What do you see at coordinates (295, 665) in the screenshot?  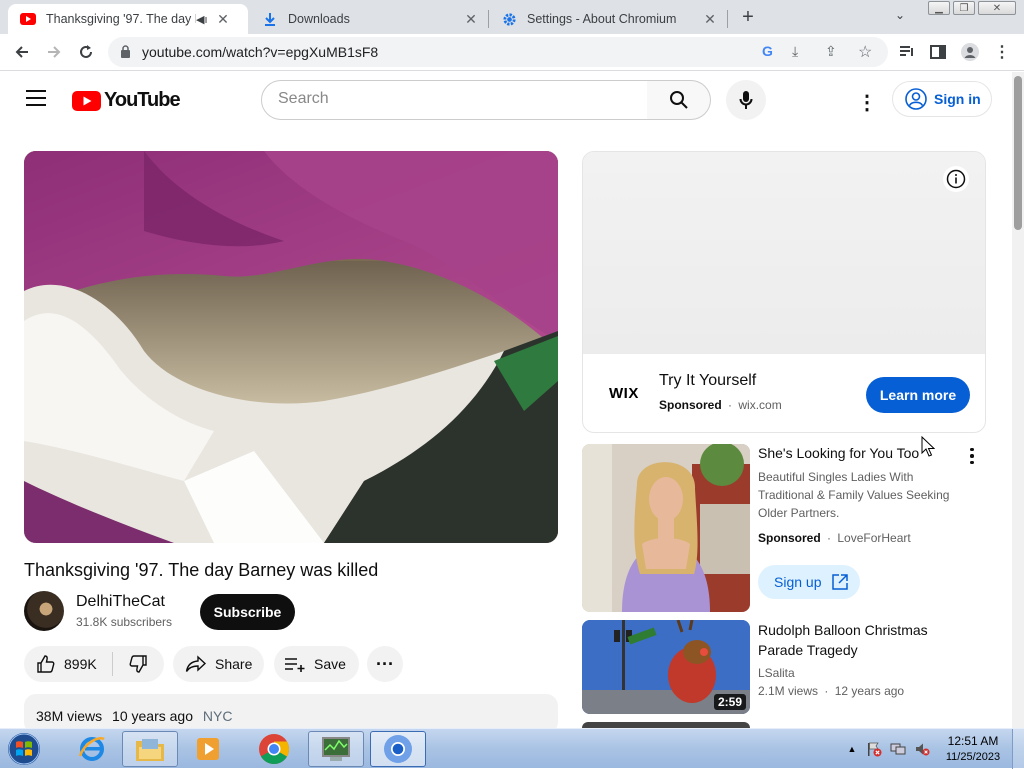 I see `add-to-playlist-icon` at bounding box center [295, 665].